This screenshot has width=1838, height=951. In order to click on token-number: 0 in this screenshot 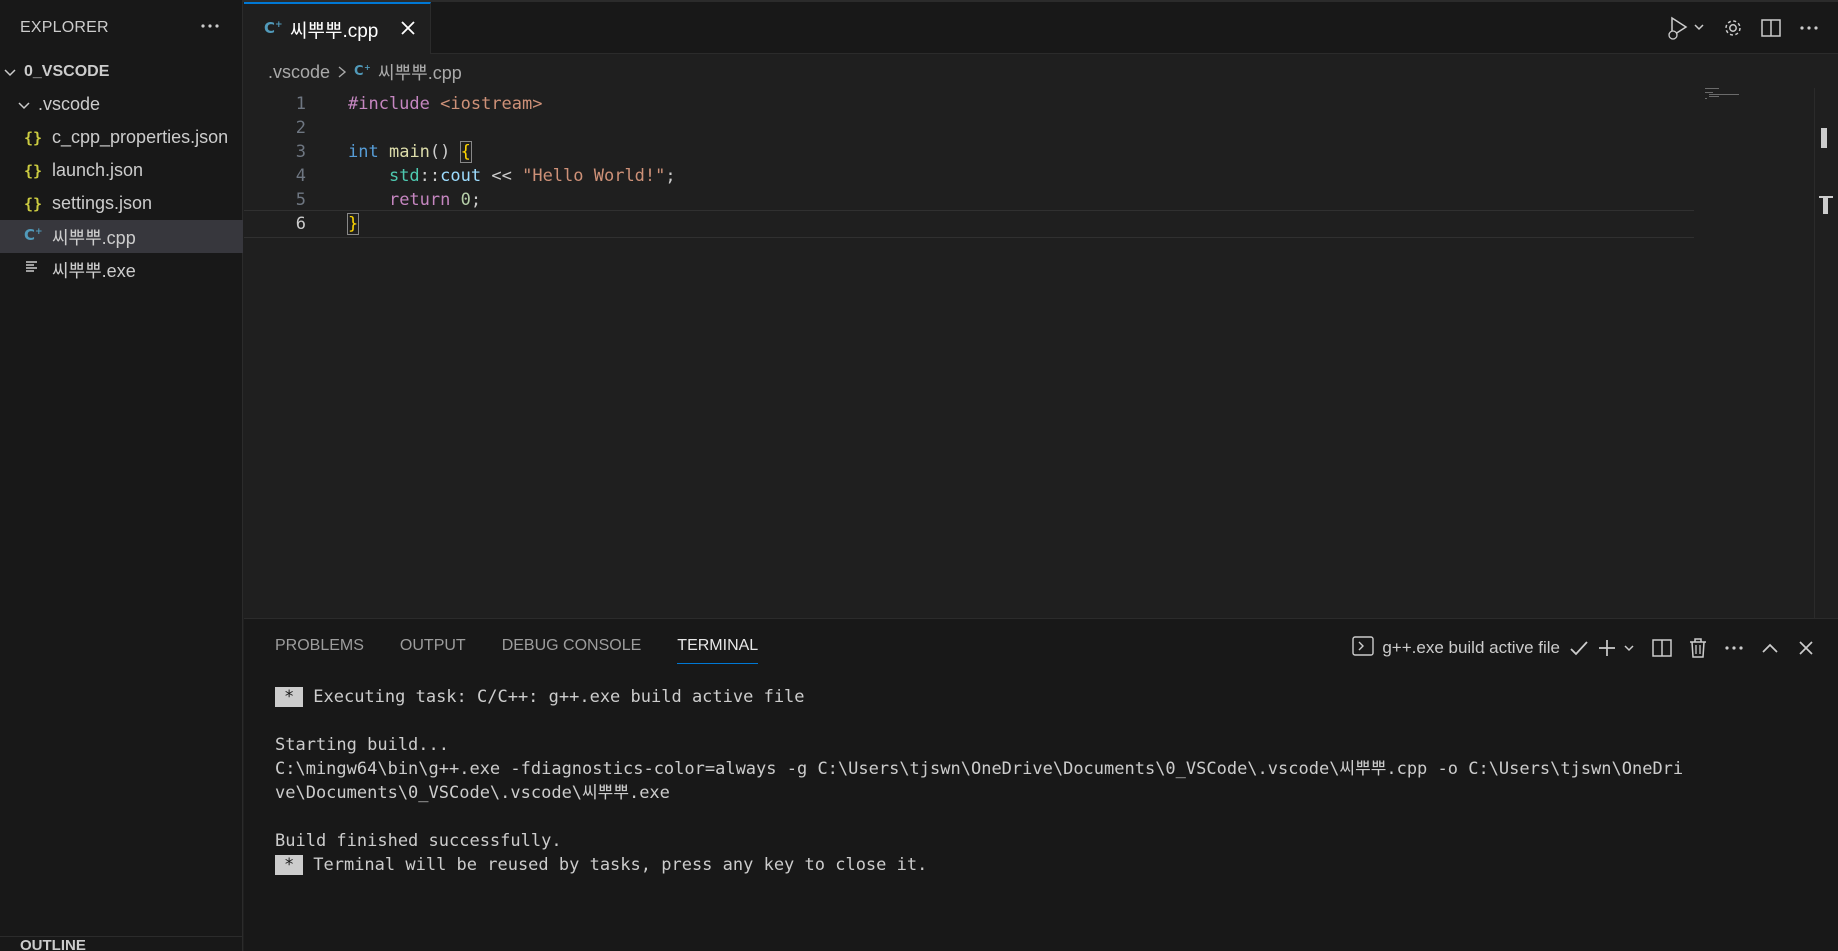, I will do `click(465, 200)`.